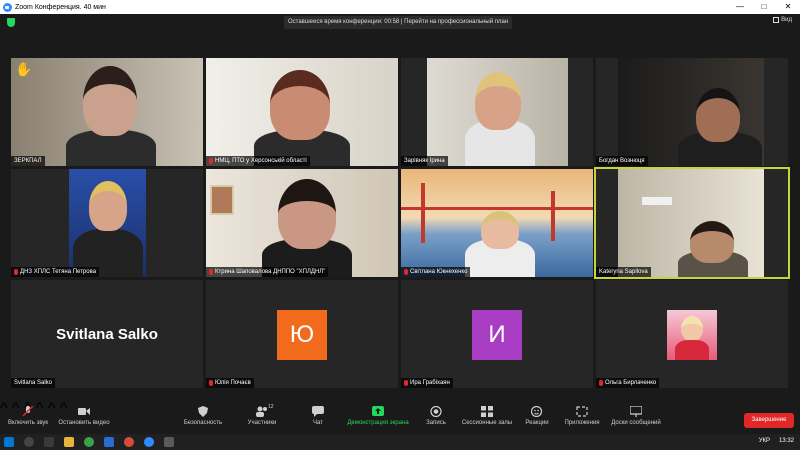  I want to click on participants-icon, so click(262, 411).